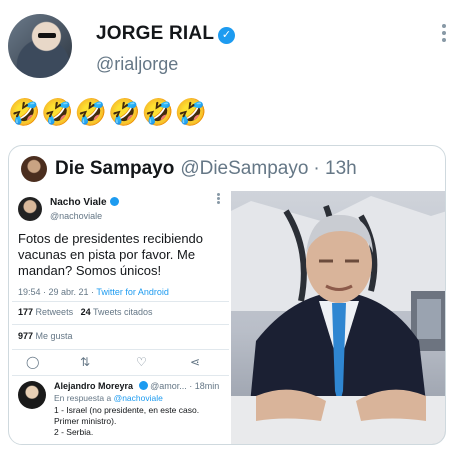  Describe the element at coordinates (30, 209) in the screenshot. I see `embedded-avatar` at that location.